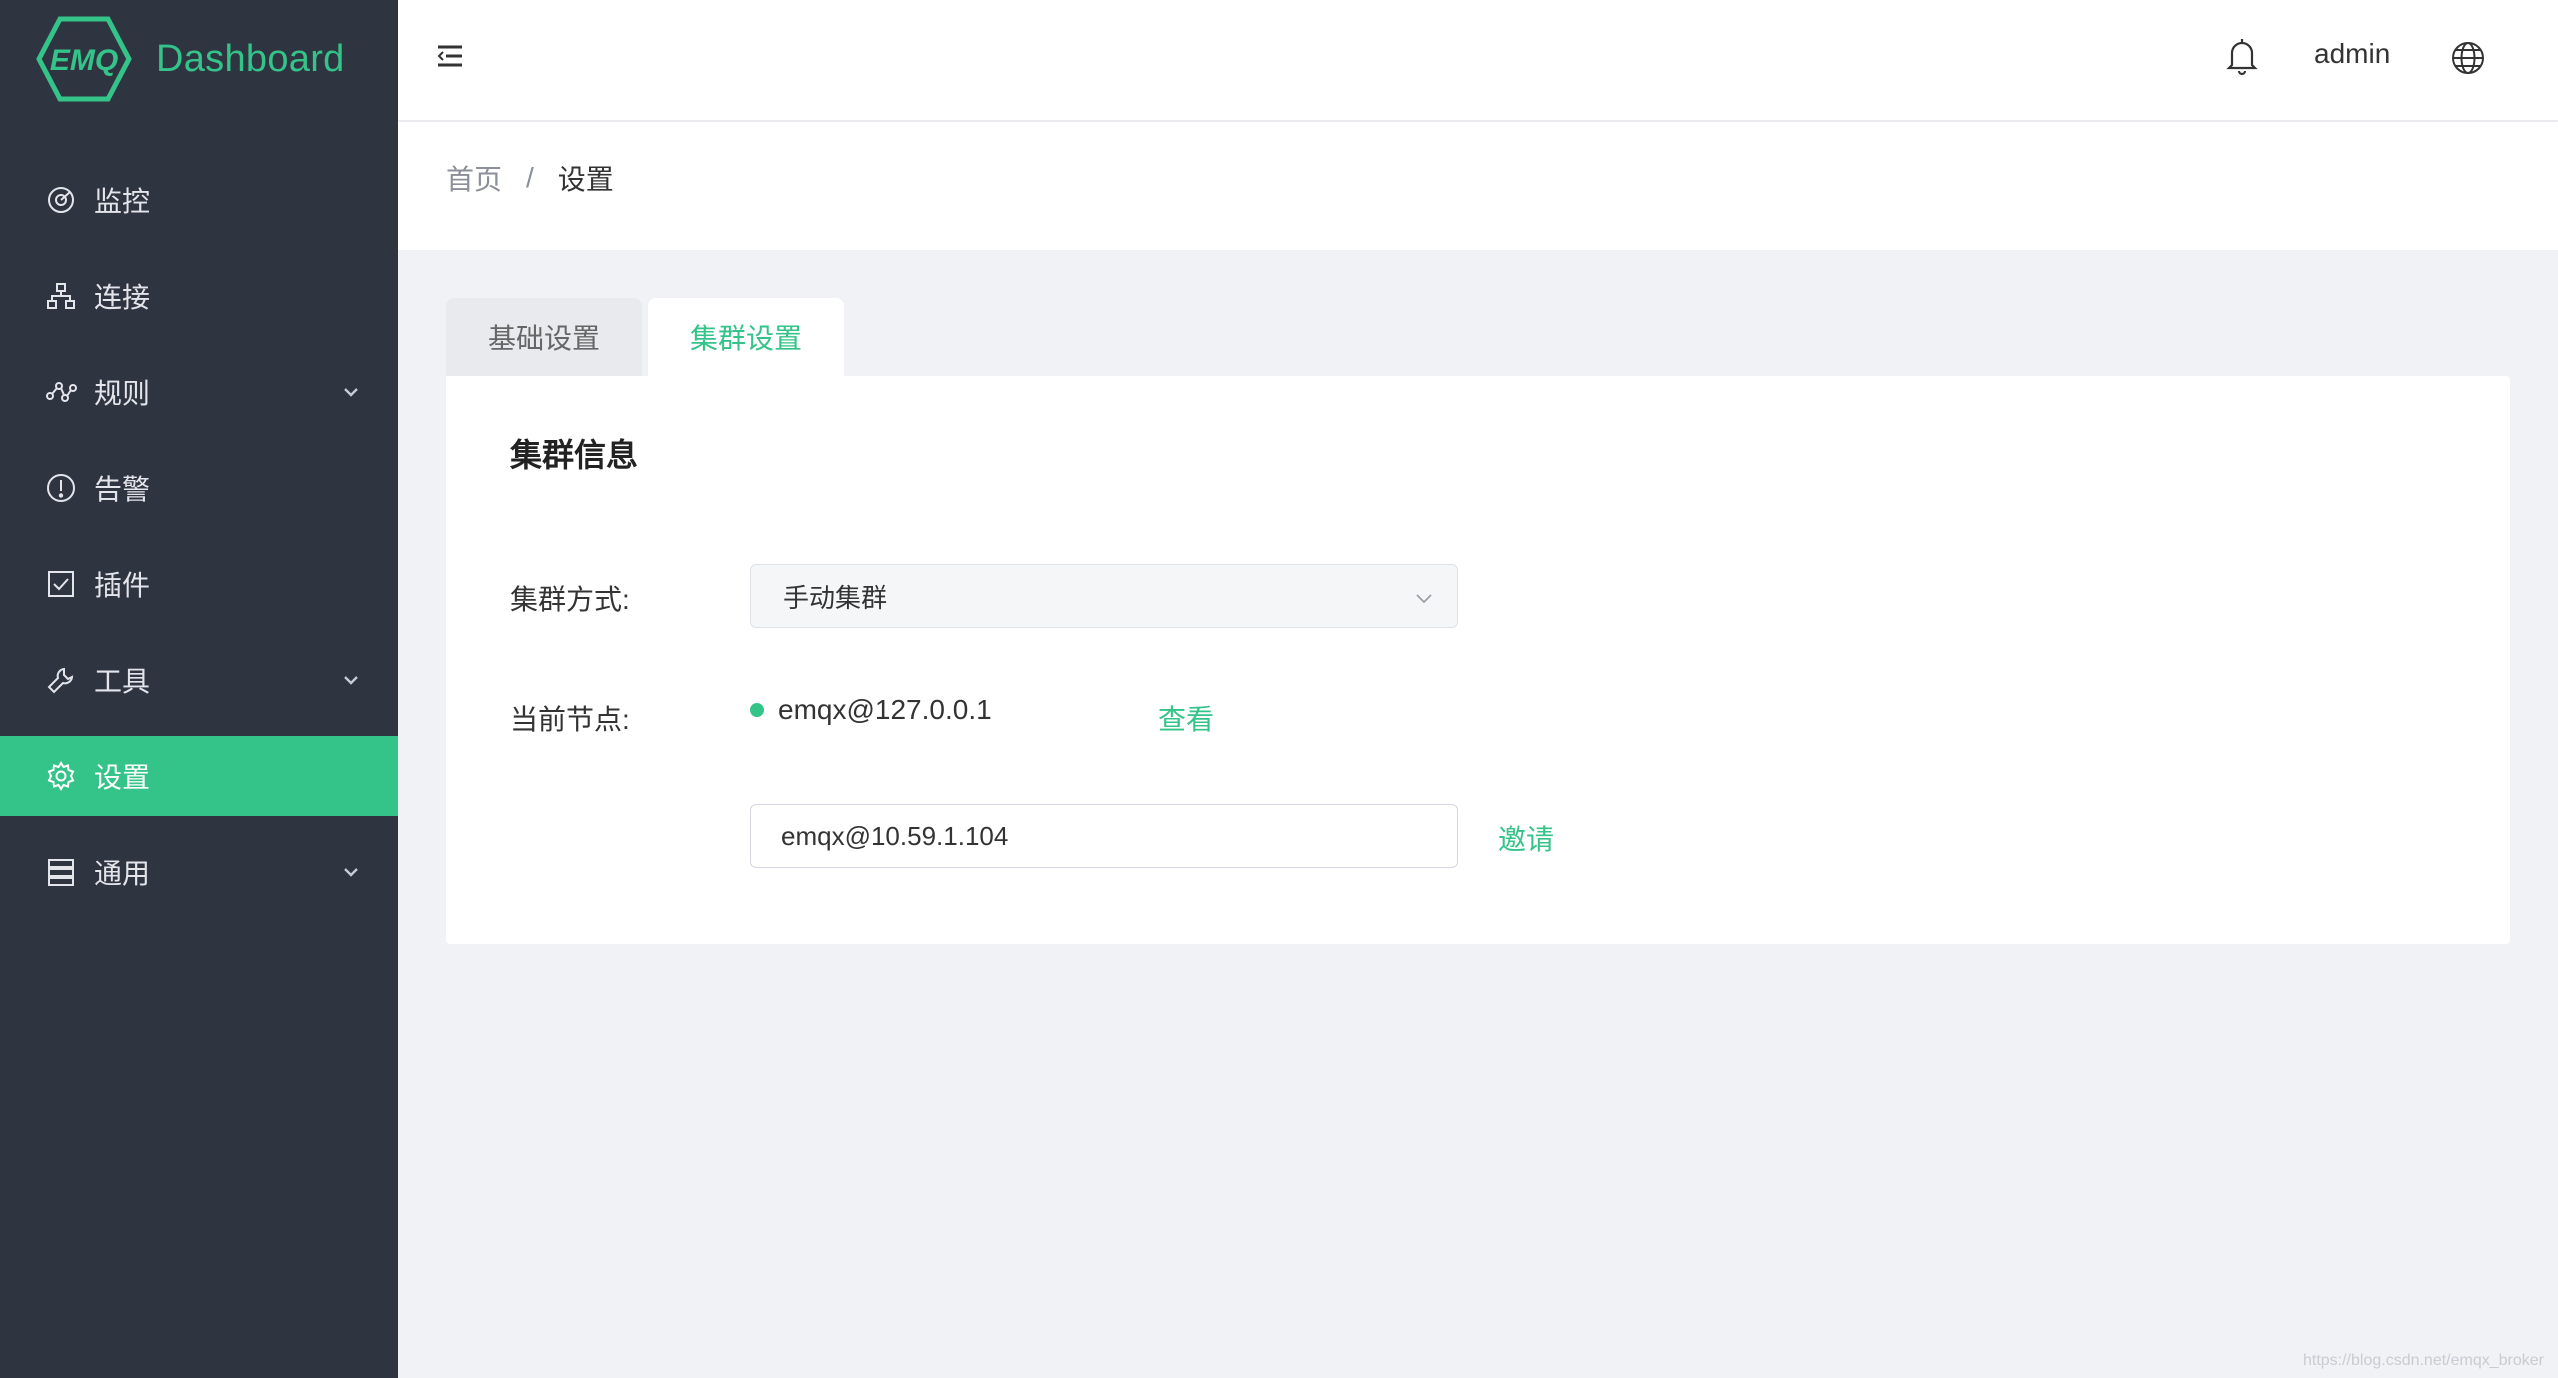 The image size is (2558, 1378). I want to click on checkbox-icon, so click(61, 584).